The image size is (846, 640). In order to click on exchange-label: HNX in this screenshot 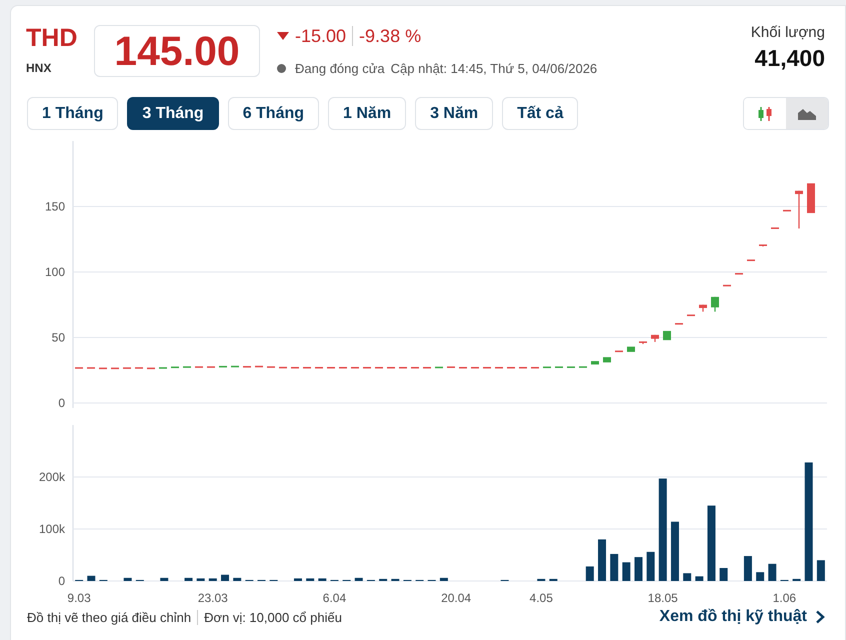, I will do `click(39, 68)`.